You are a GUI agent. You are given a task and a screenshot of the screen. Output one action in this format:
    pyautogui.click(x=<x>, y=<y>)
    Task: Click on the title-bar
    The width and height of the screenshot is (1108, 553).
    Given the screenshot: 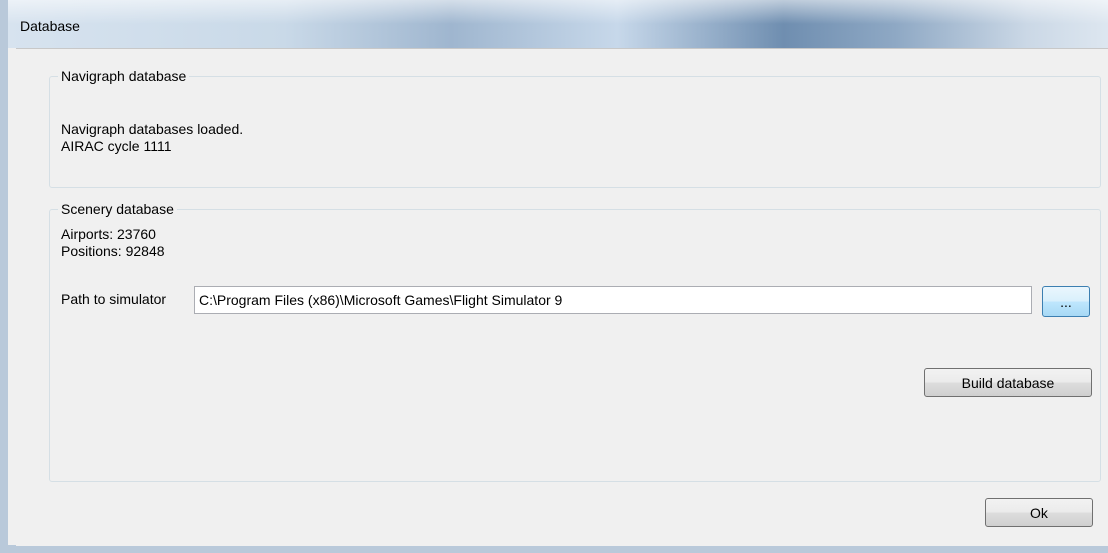 What is the action you would take?
    pyautogui.click(x=558, y=24)
    